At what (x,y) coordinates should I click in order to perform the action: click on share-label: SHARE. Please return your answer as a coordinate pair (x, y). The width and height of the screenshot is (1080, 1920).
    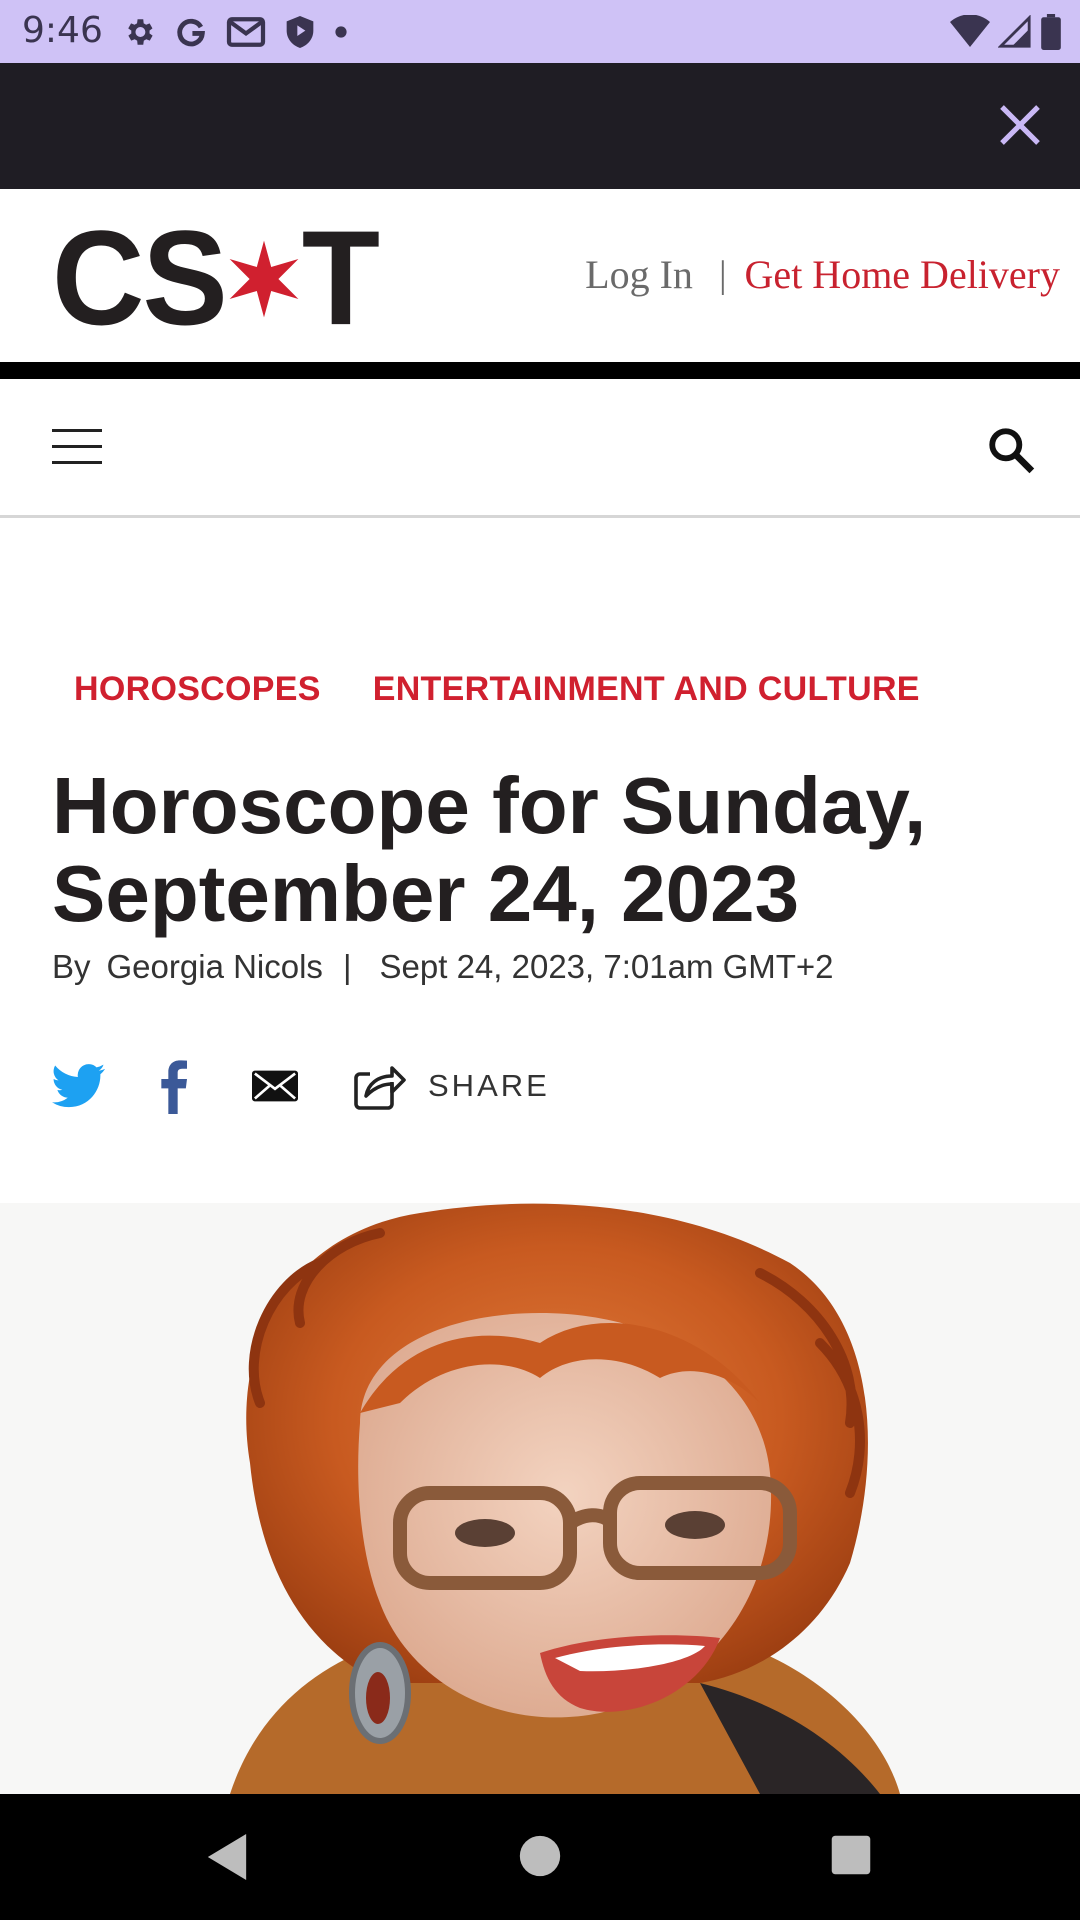
    Looking at the image, I should click on (489, 1085).